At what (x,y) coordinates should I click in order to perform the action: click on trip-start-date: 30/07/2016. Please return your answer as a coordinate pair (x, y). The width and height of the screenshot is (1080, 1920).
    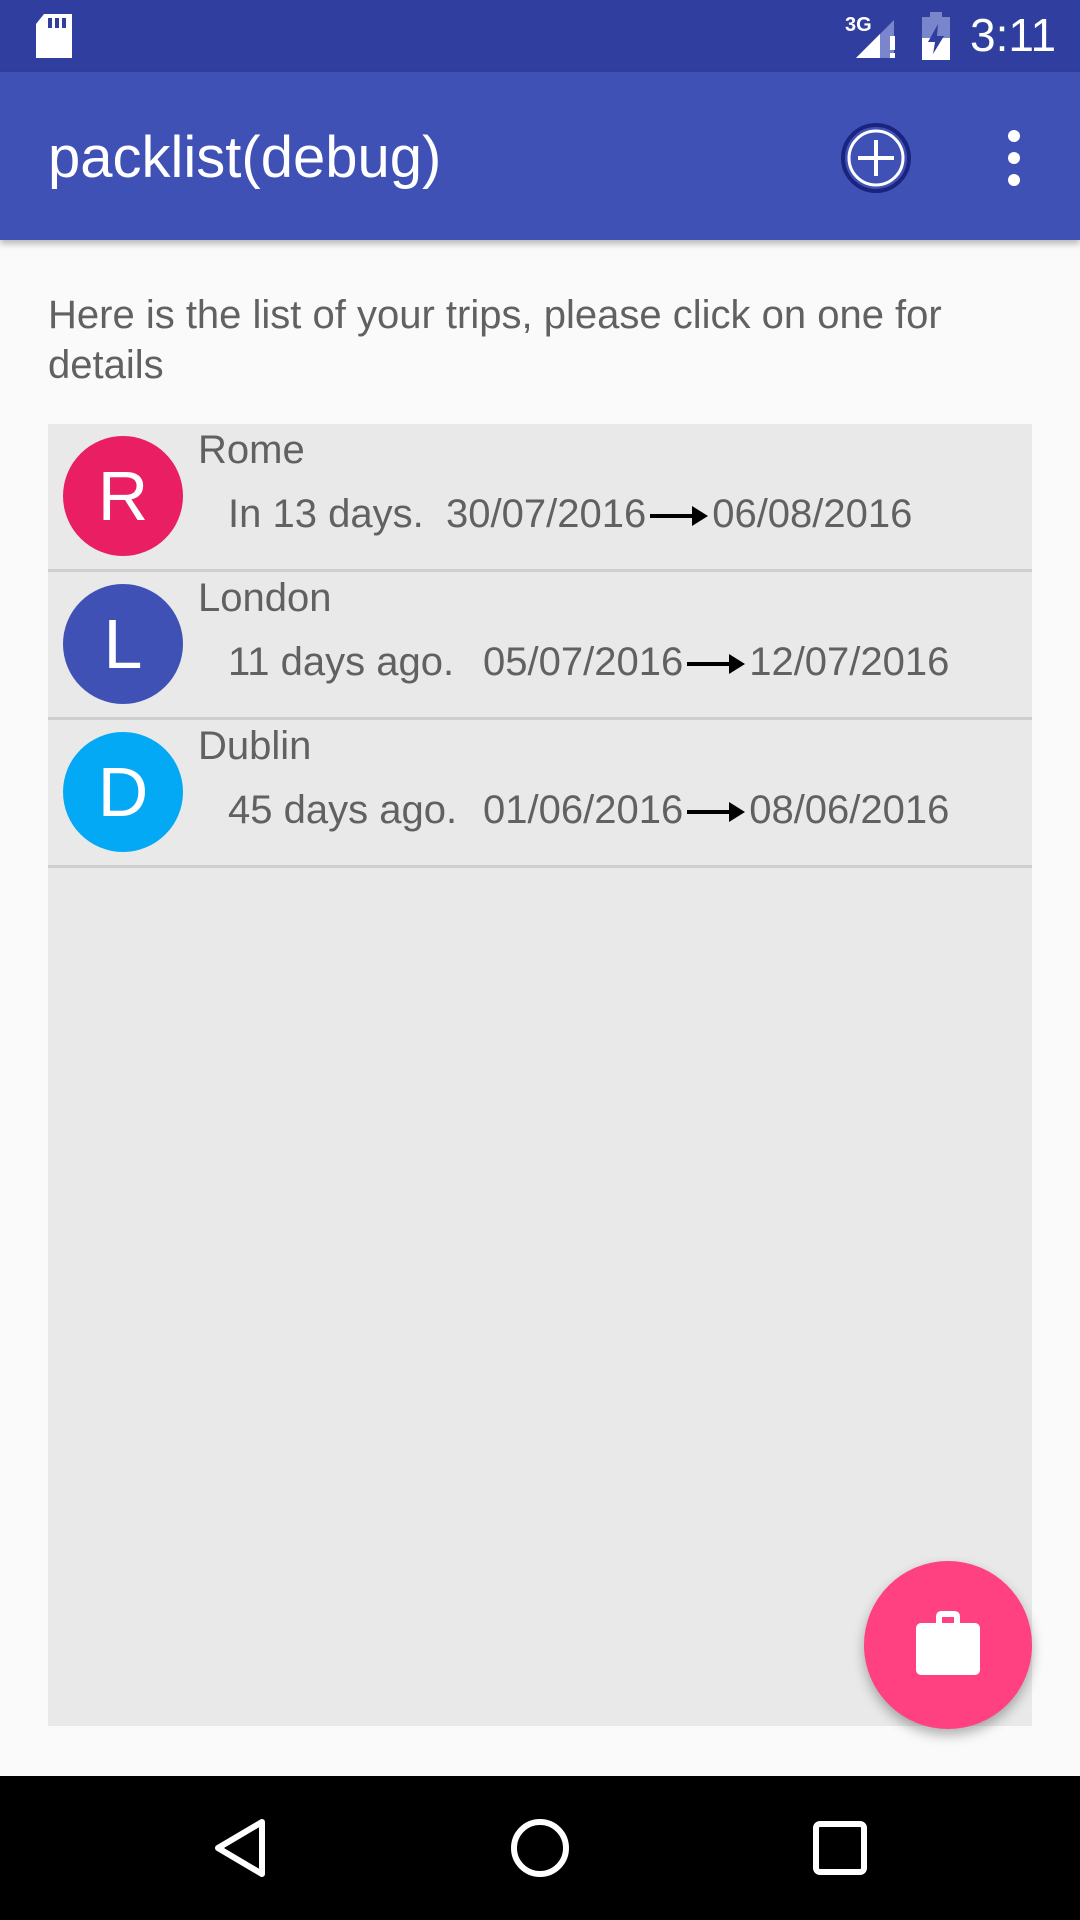
    Looking at the image, I should click on (546, 514).